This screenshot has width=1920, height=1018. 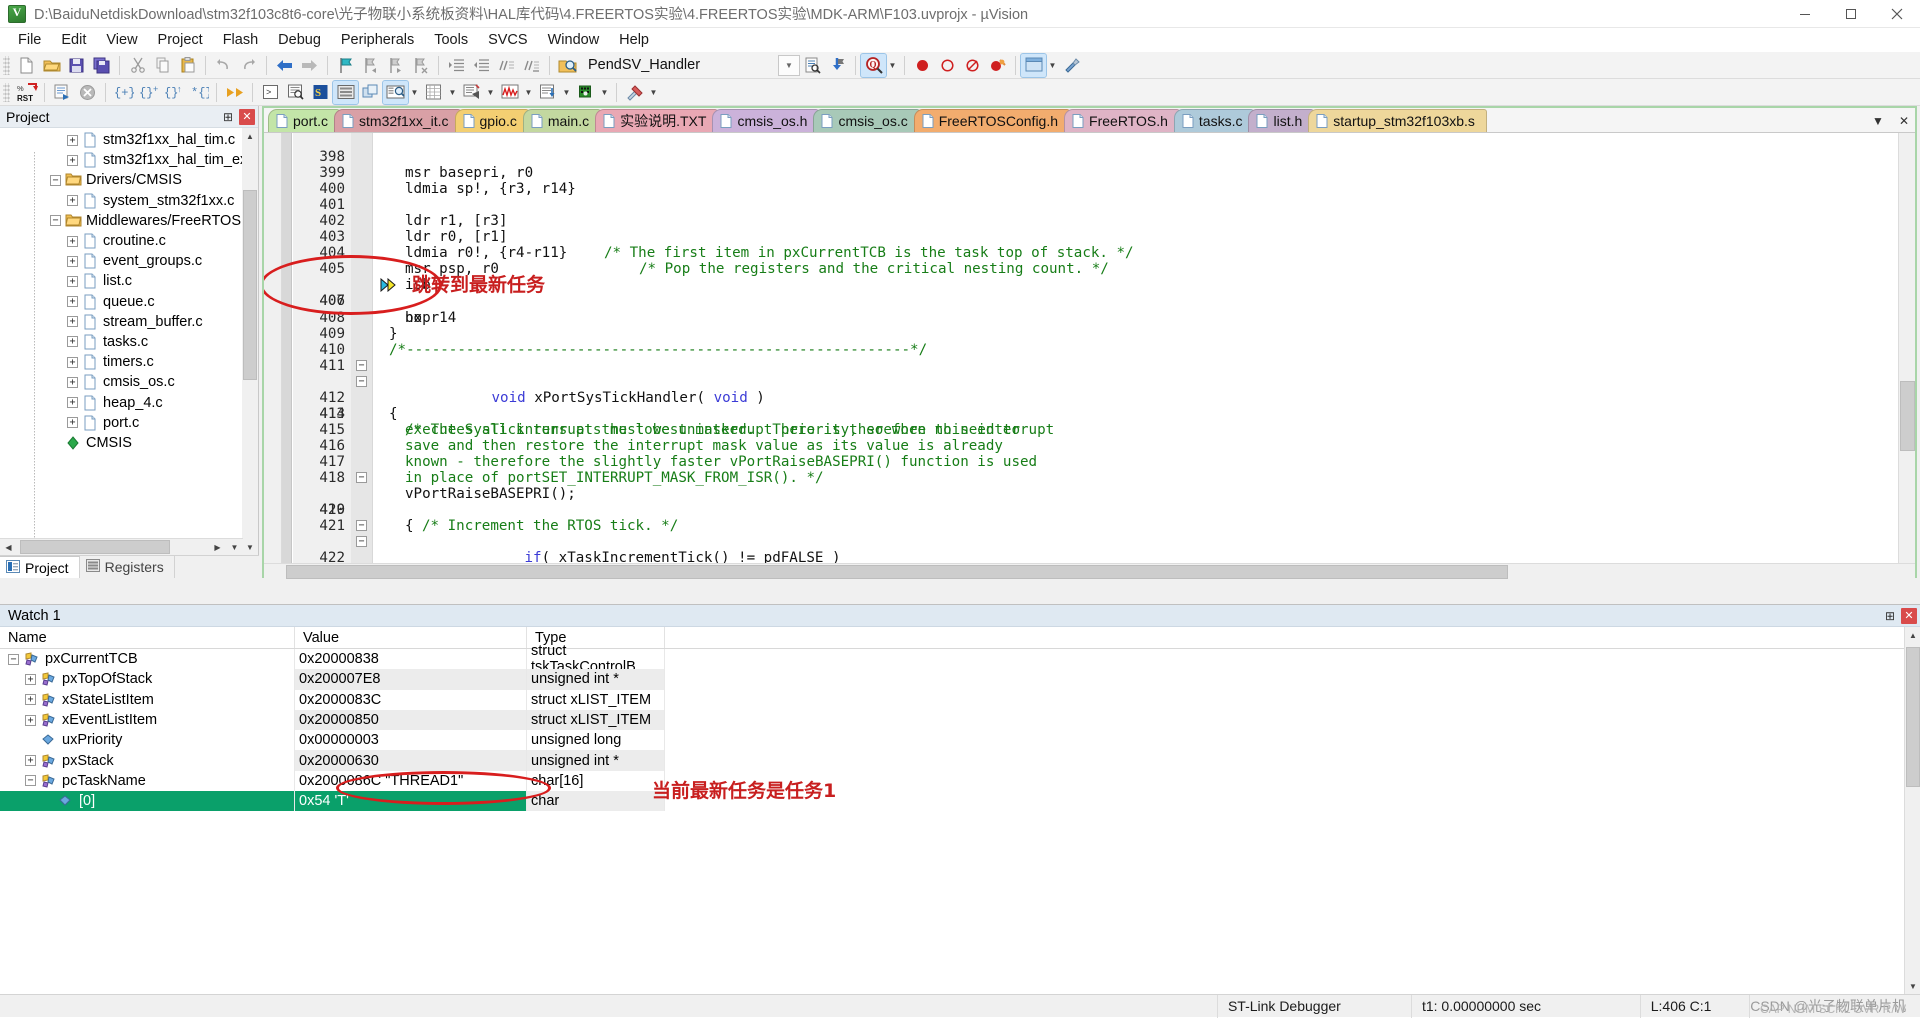 I want to click on call-stack-icon, so click(x=370, y=92).